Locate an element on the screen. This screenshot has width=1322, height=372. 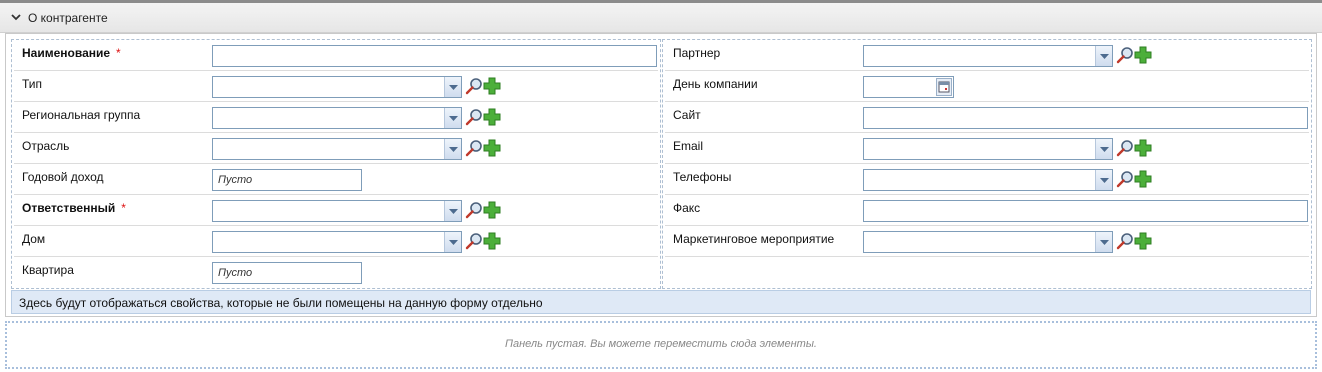
field-label: Телефоны is located at coordinates (702, 177).